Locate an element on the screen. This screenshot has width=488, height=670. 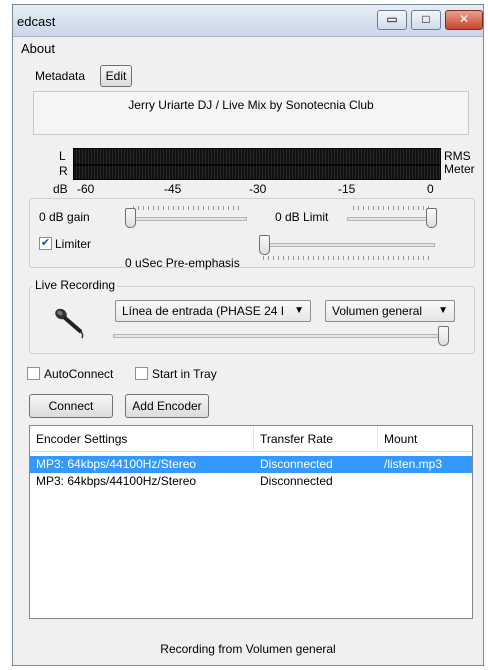
meter-tick-label: -60 is located at coordinates (86, 189).